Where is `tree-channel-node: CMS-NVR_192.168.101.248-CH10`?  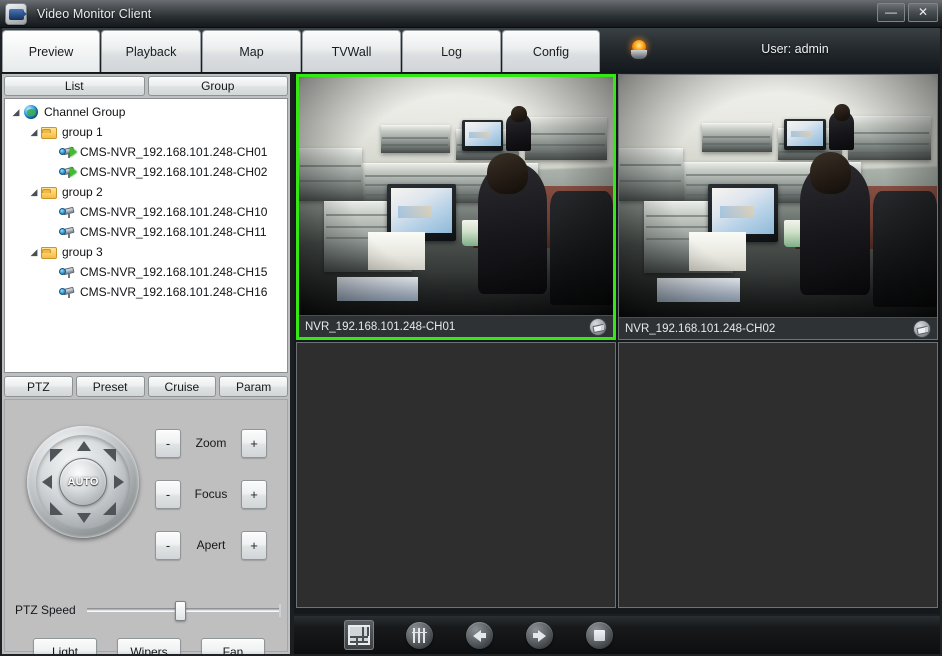
tree-channel-node: CMS-NVR_192.168.101.248-CH10 is located at coordinates (146, 212).